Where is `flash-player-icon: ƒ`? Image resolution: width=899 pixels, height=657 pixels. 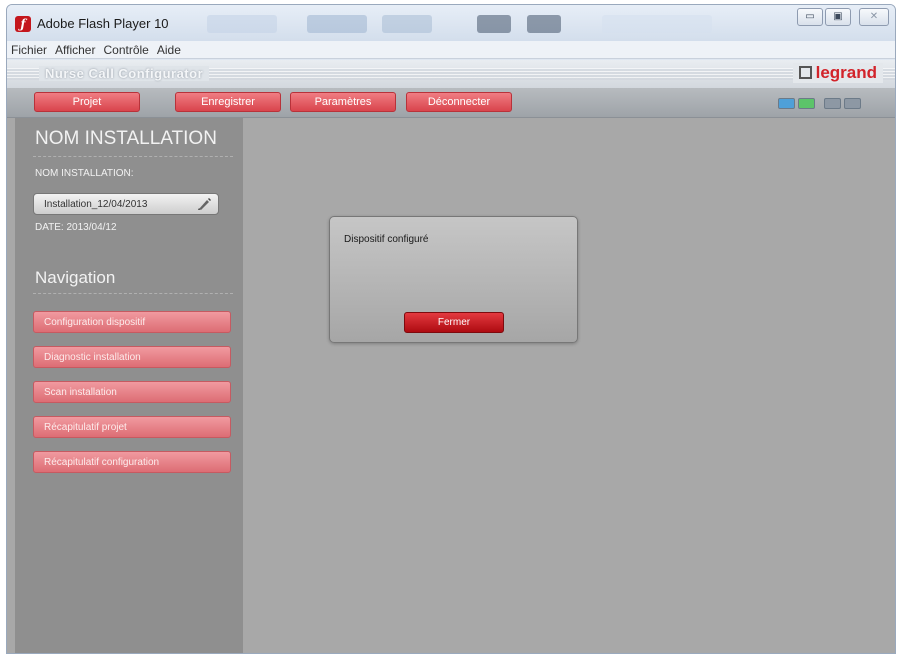
flash-player-icon: ƒ is located at coordinates (23, 24).